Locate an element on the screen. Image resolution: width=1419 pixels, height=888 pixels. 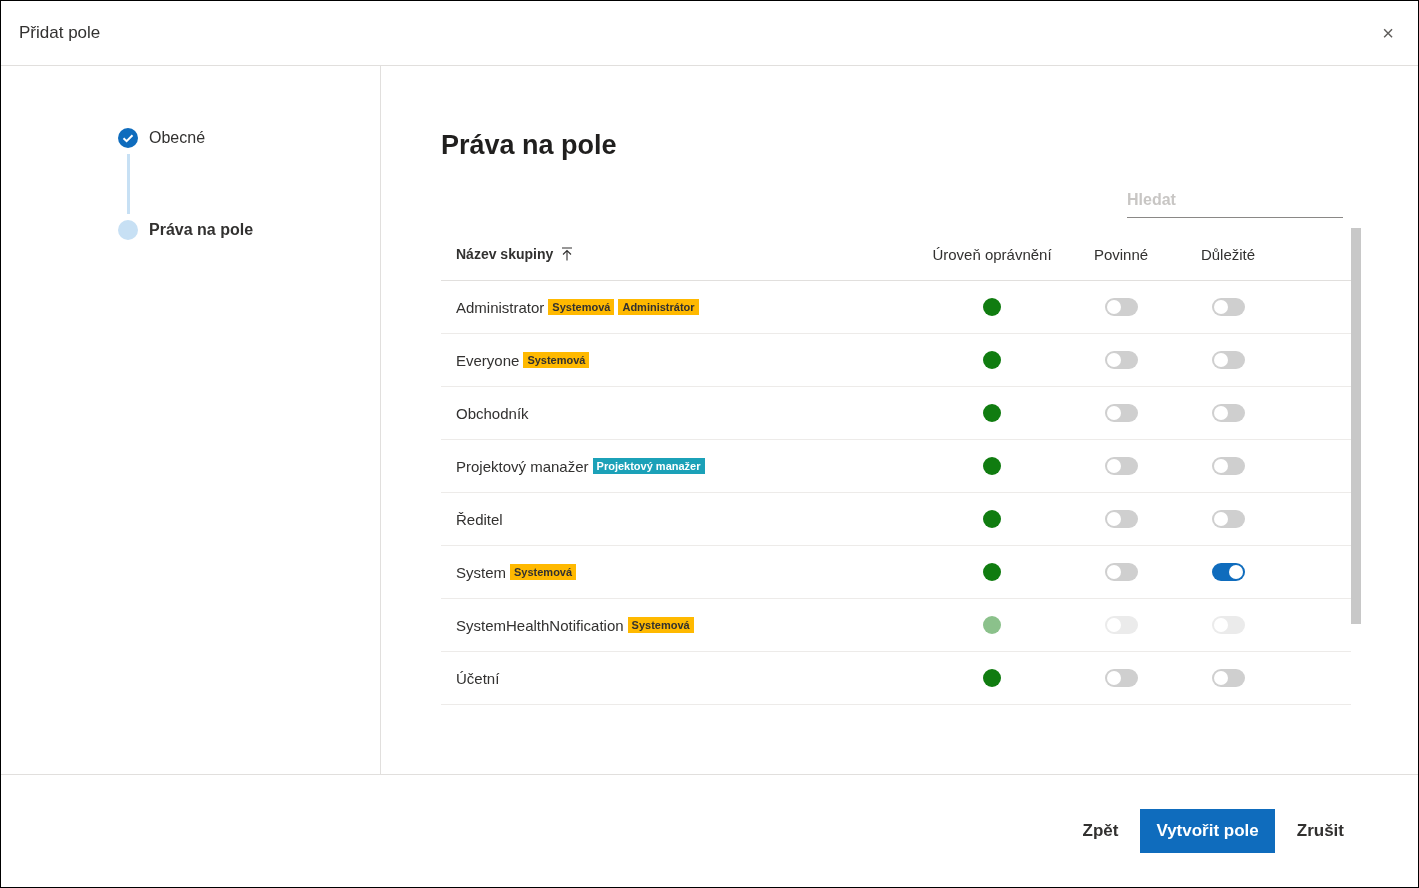
column-header: Důležité is located at coordinates (1228, 254).